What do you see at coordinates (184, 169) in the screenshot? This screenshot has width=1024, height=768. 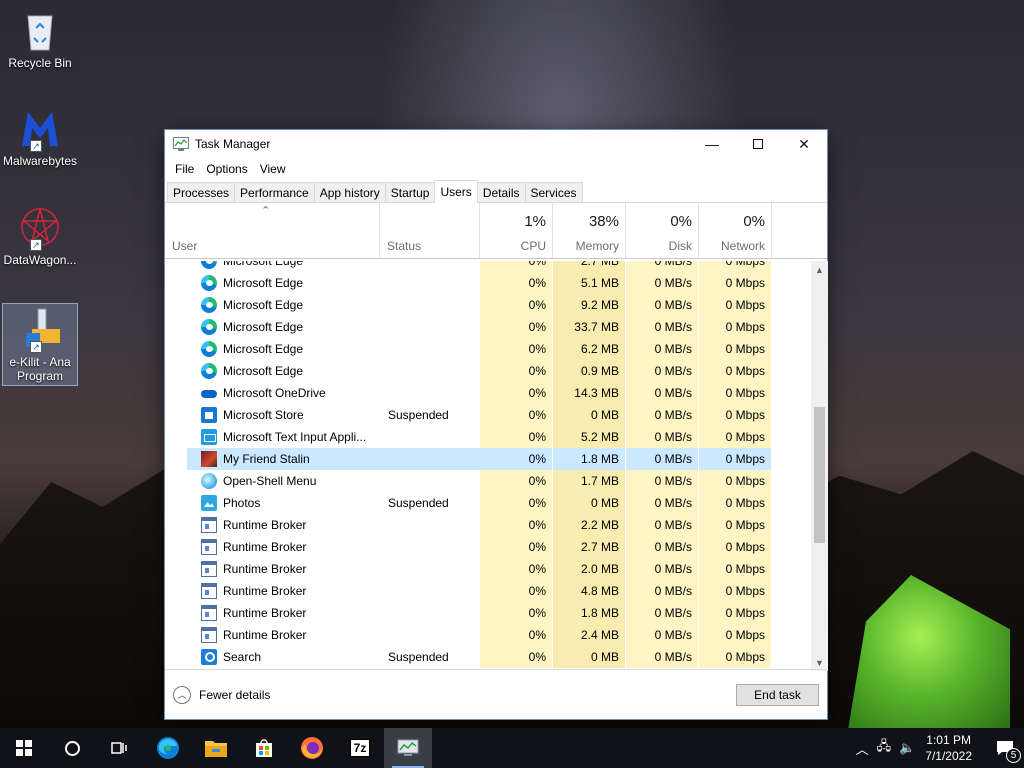 I see `menu-file: File` at bounding box center [184, 169].